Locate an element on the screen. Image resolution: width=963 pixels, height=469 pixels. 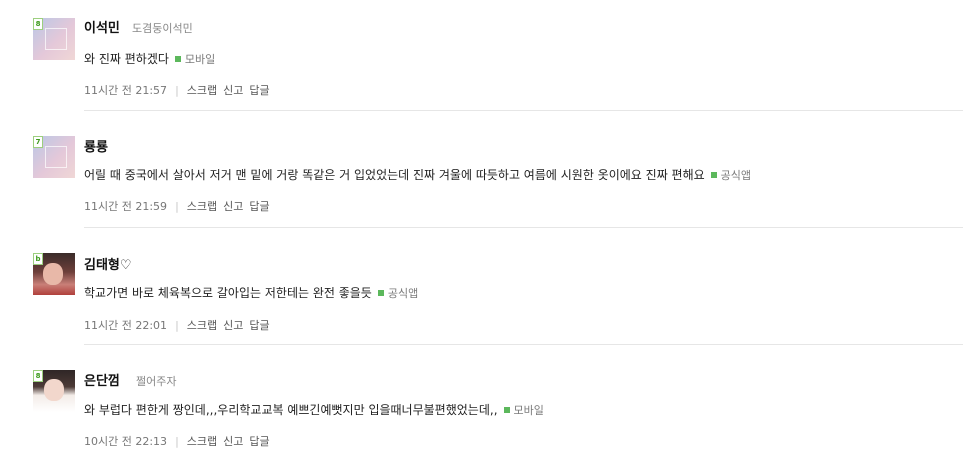
comment-text: 학교가면 바로 체육복으로 갈아입는 저한테는 완전 좋을듯 공식앱 is located at coordinates (251, 292).